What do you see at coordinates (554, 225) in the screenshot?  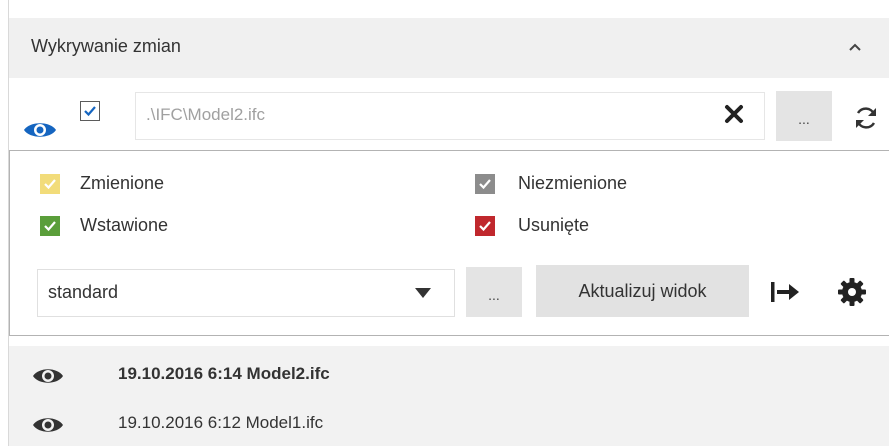 I see `legend-label-usuniete: Usunięte` at bounding box center [554, 225].